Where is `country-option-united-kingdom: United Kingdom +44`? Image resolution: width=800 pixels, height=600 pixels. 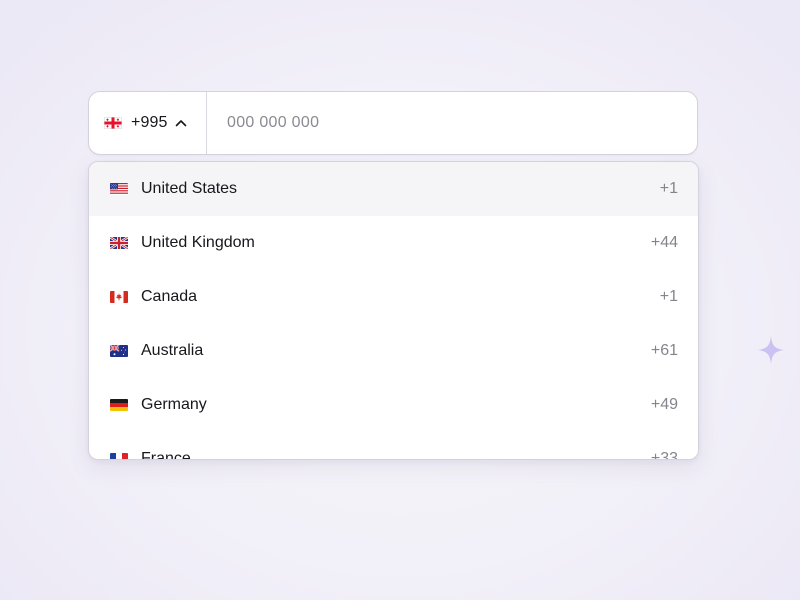 country-option-united-kingdom: United Kingdom +44 is located at coordinates (393, 243).